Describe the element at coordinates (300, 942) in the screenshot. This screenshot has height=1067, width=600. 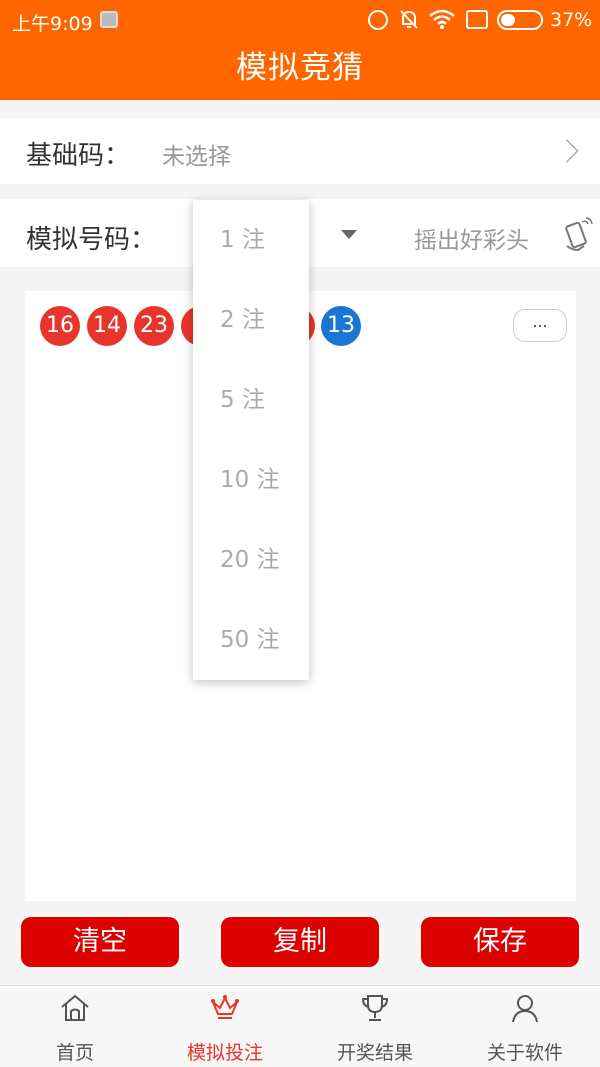
I see `copy-button: 复制` at that location.